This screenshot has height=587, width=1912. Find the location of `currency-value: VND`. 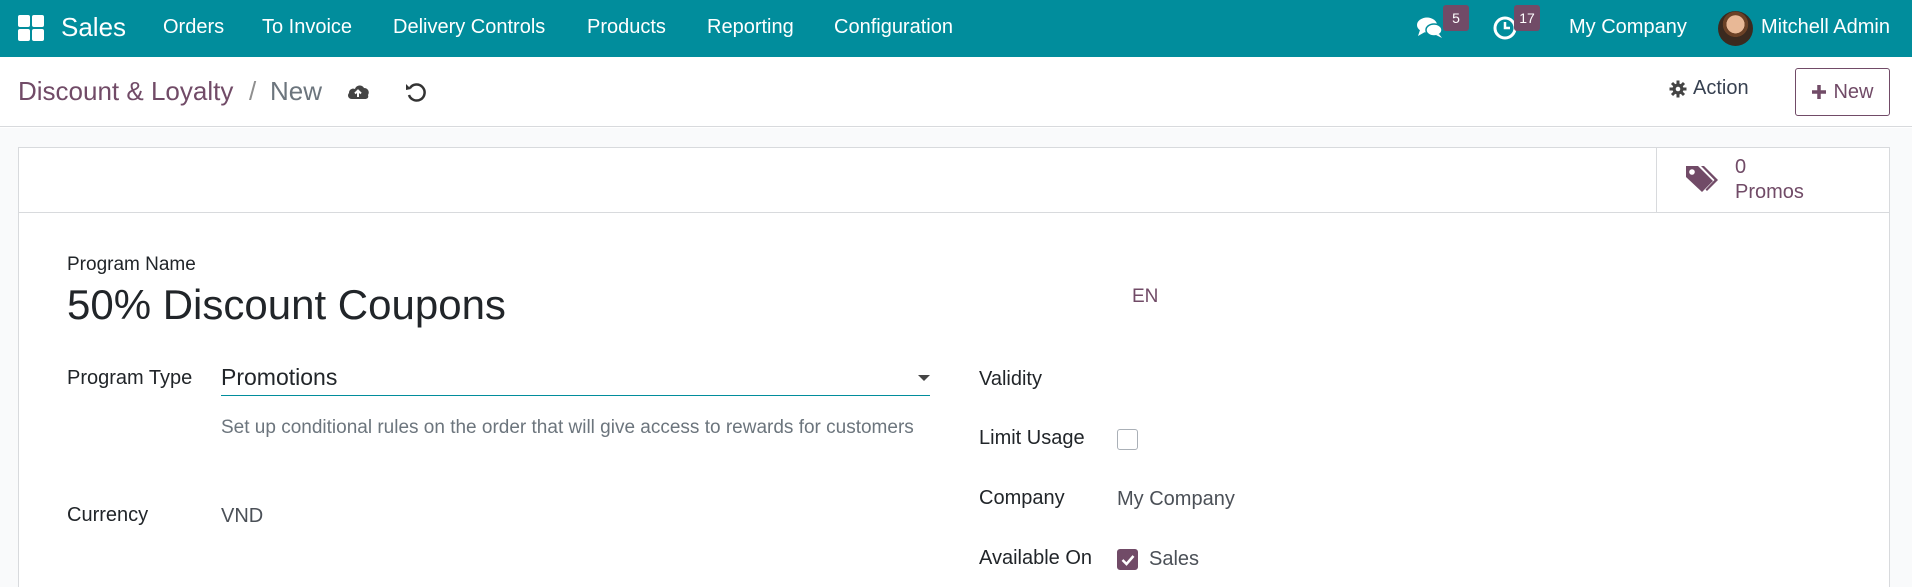

currency-value: VND is located at coordinates (242, 516).